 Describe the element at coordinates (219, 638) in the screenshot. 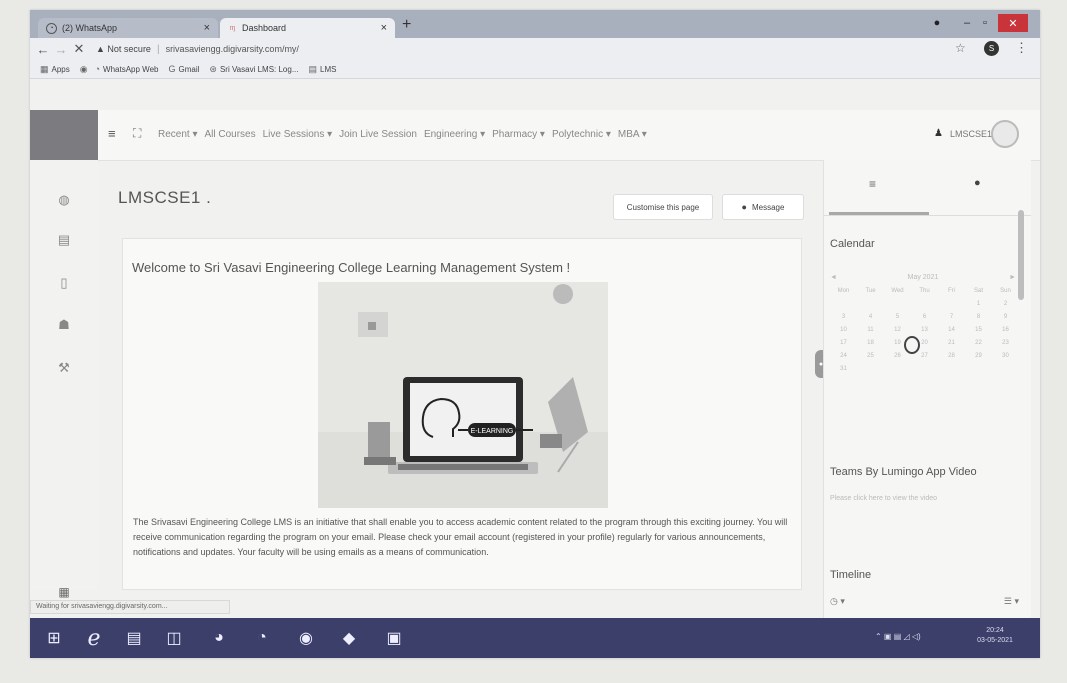

I see `media-player-icon: ◕` at that location.